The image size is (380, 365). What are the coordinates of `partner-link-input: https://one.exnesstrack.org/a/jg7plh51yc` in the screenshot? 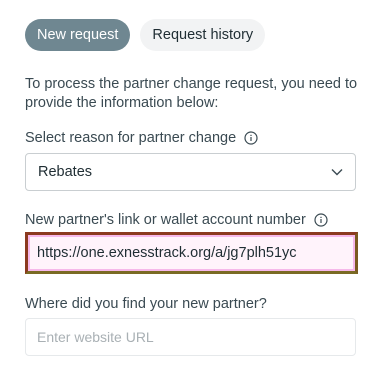 It's located at (191, 253).